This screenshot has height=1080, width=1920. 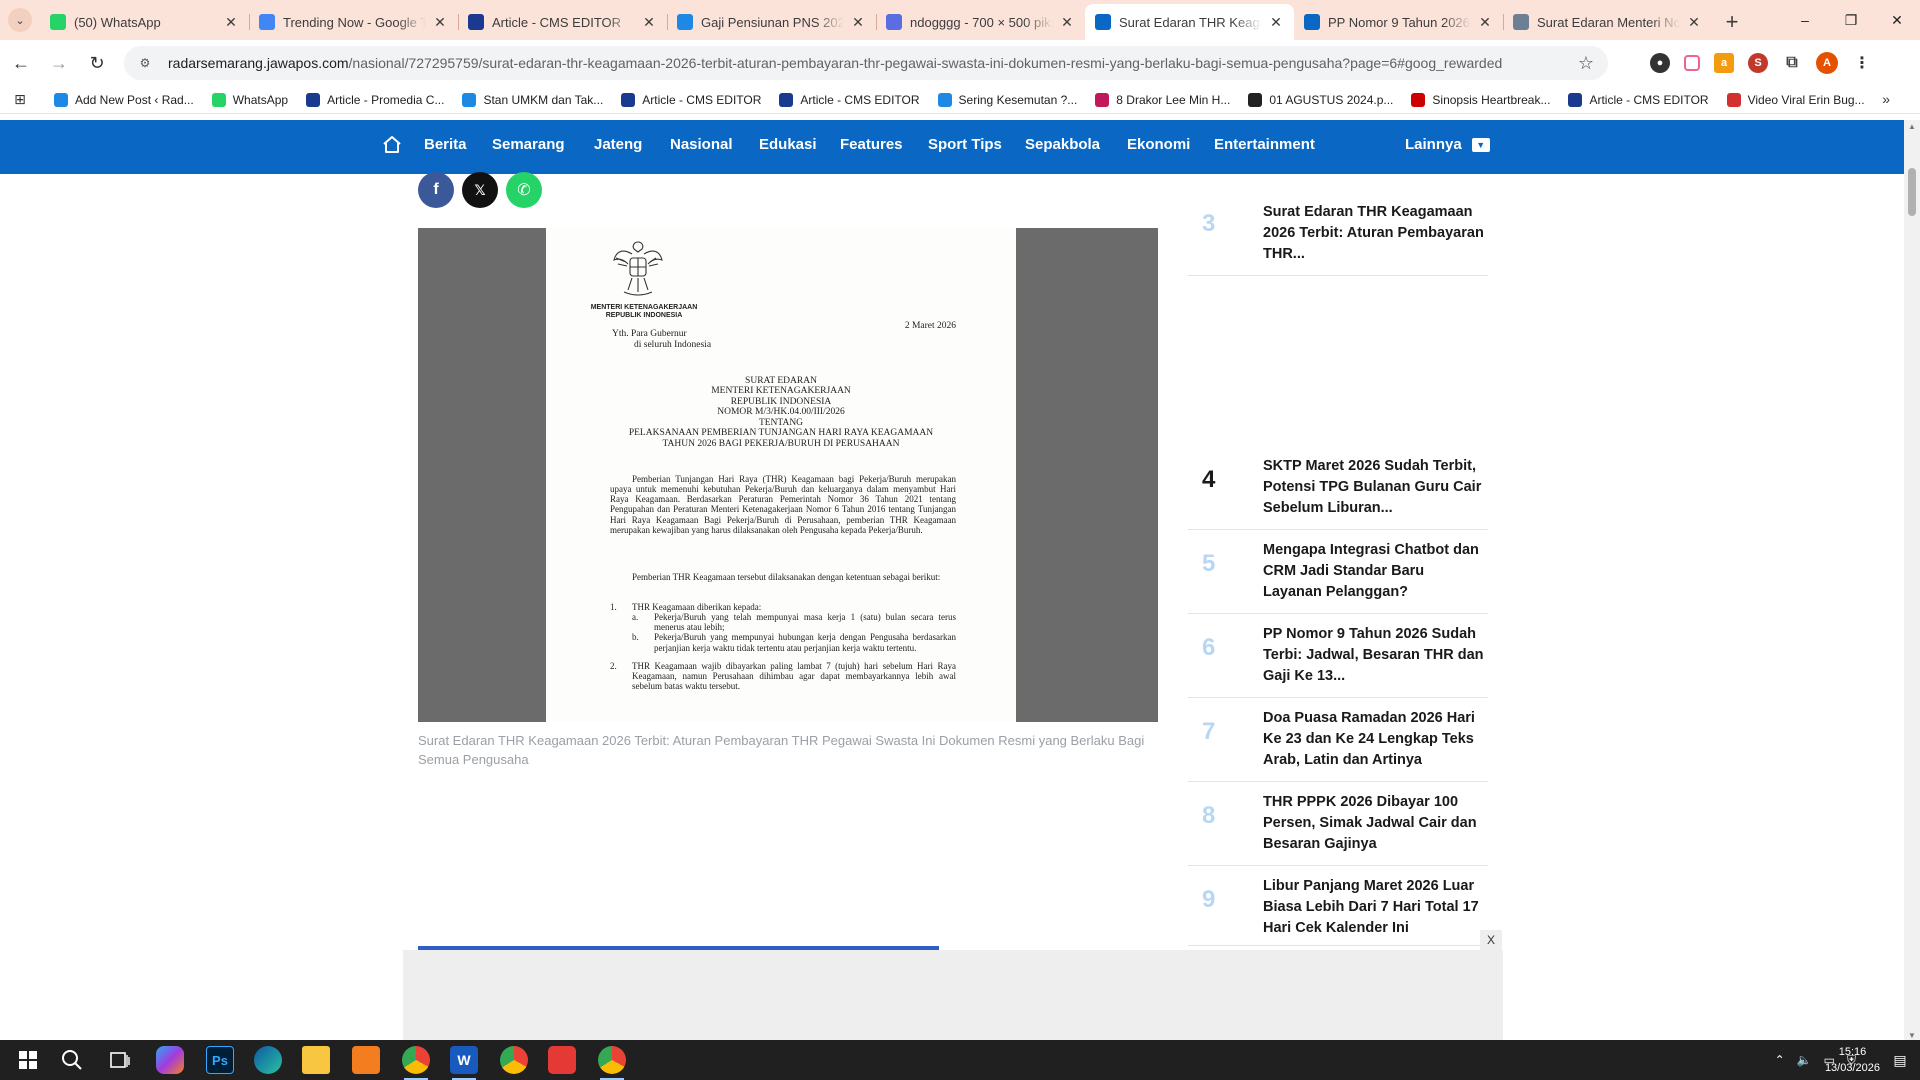 What do you see at coordinates (464, 1063) in the screenshot?
I see `word-icon: W` at bounding box center [464, 1063].